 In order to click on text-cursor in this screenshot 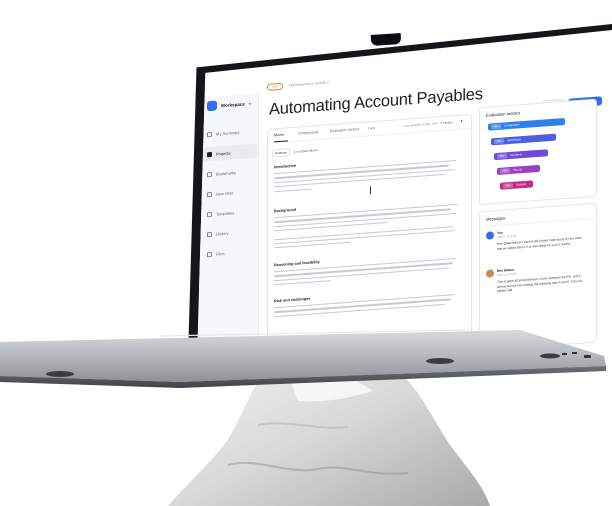, I will do `click(370, 190)`.